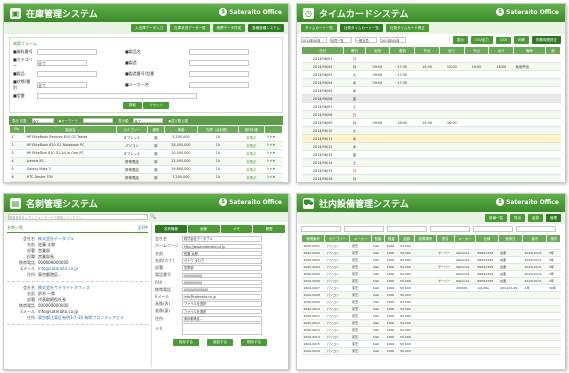 Image resolution: width=569 pixels, height=373 pixels. Describe the element at coordinates (431, 82) in the screenshot. I see `timecard-row: 2014/06/04 水 09:00 17:30` at that location.